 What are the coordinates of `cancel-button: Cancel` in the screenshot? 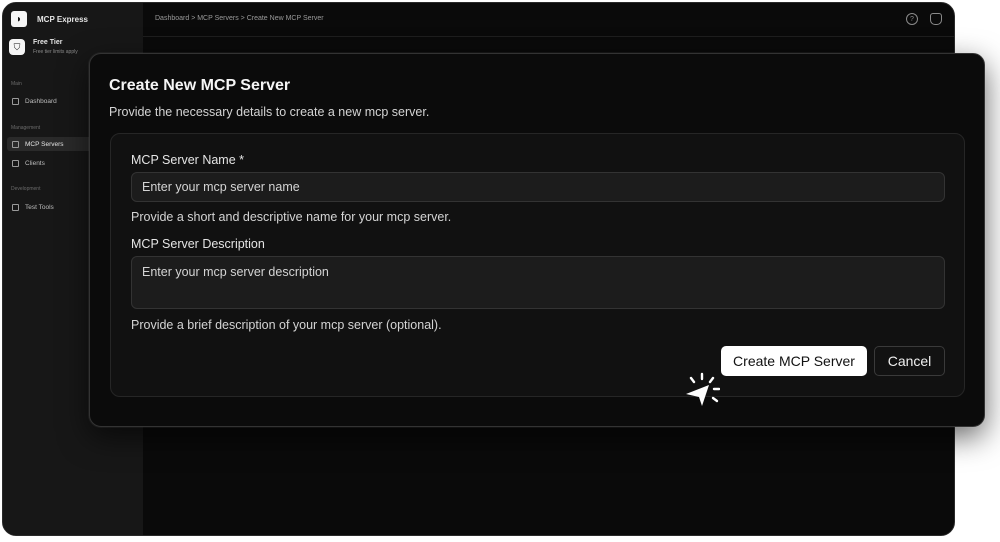 It's located at (909, 361).